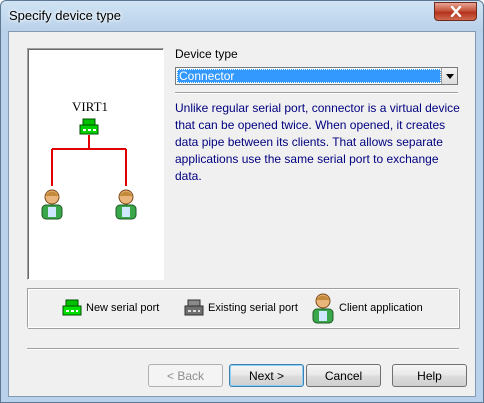 This screenshot has width=484, height=403. I want to click on close-icon, so click(455, 11).